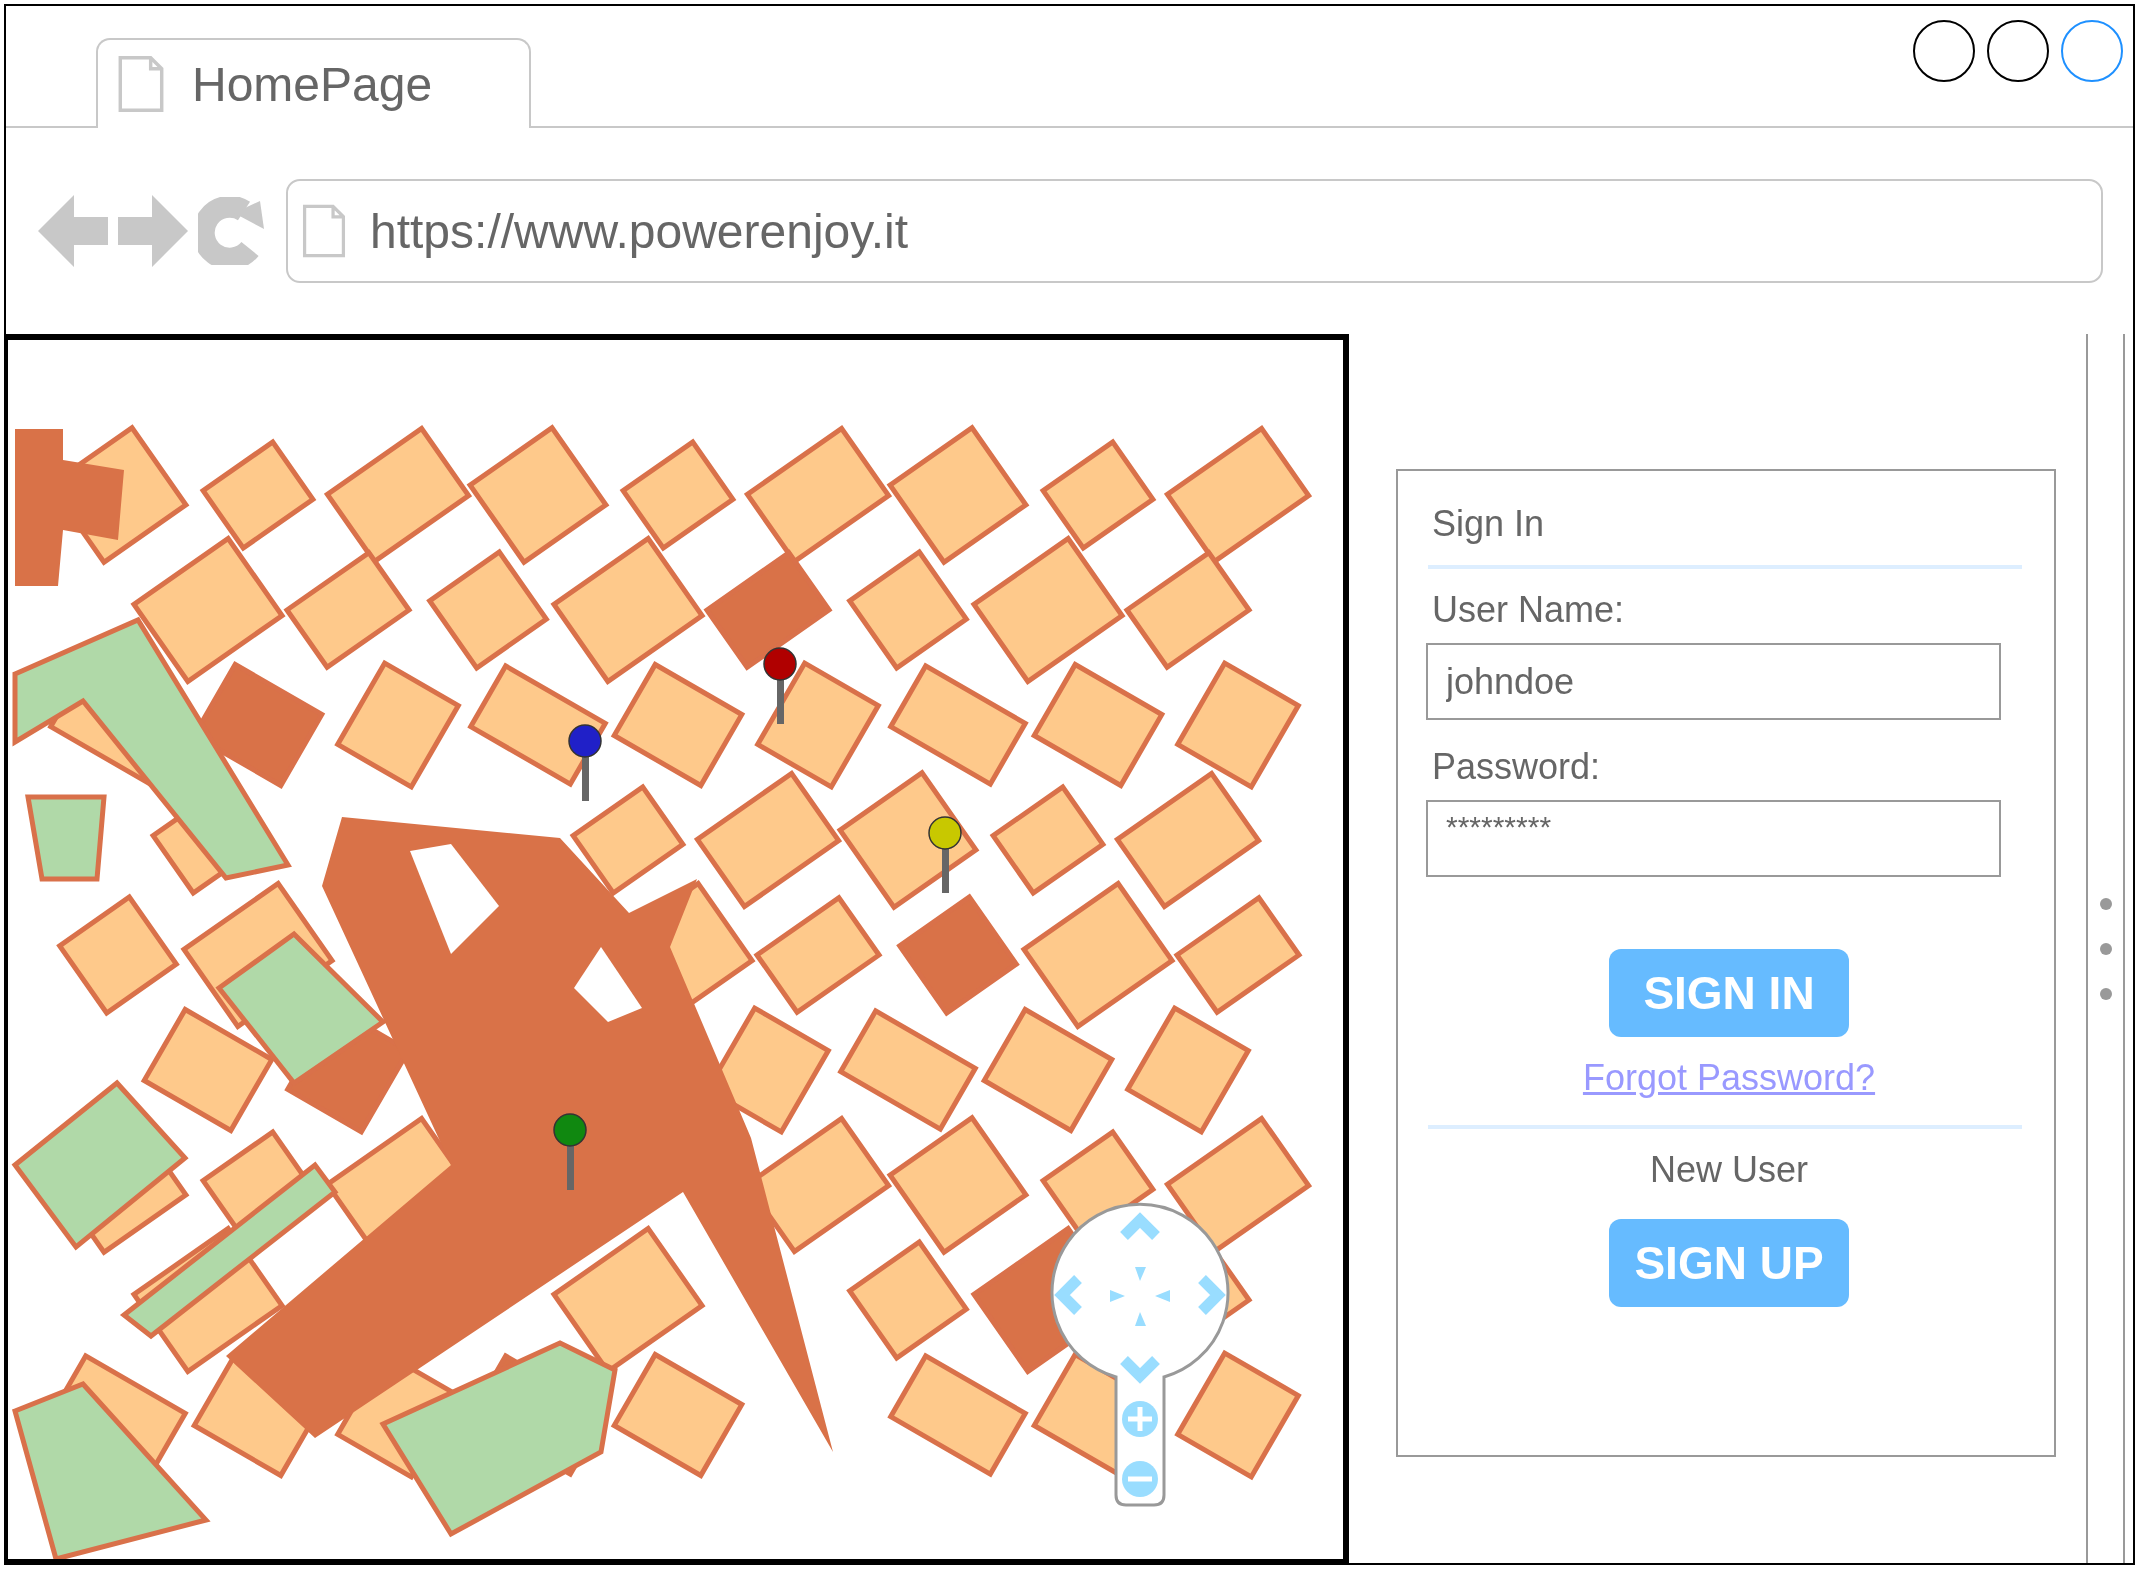  Describe the element at coordinates (1713, 838) in the screenshot. I see `password-field: *********` at that location.